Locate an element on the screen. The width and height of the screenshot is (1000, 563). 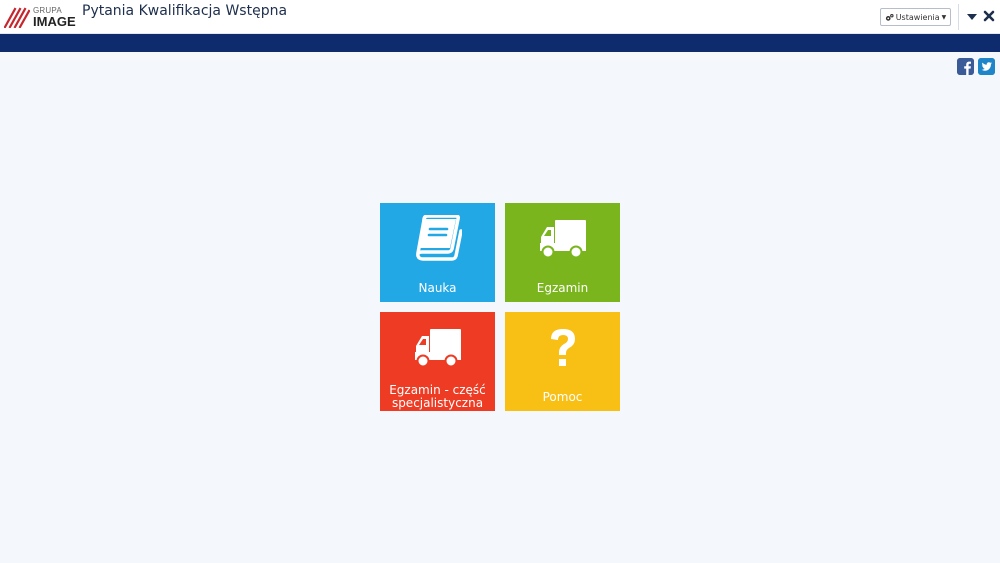
tile-pomoc-label: Pomoc is located at coordinates (562, 397).